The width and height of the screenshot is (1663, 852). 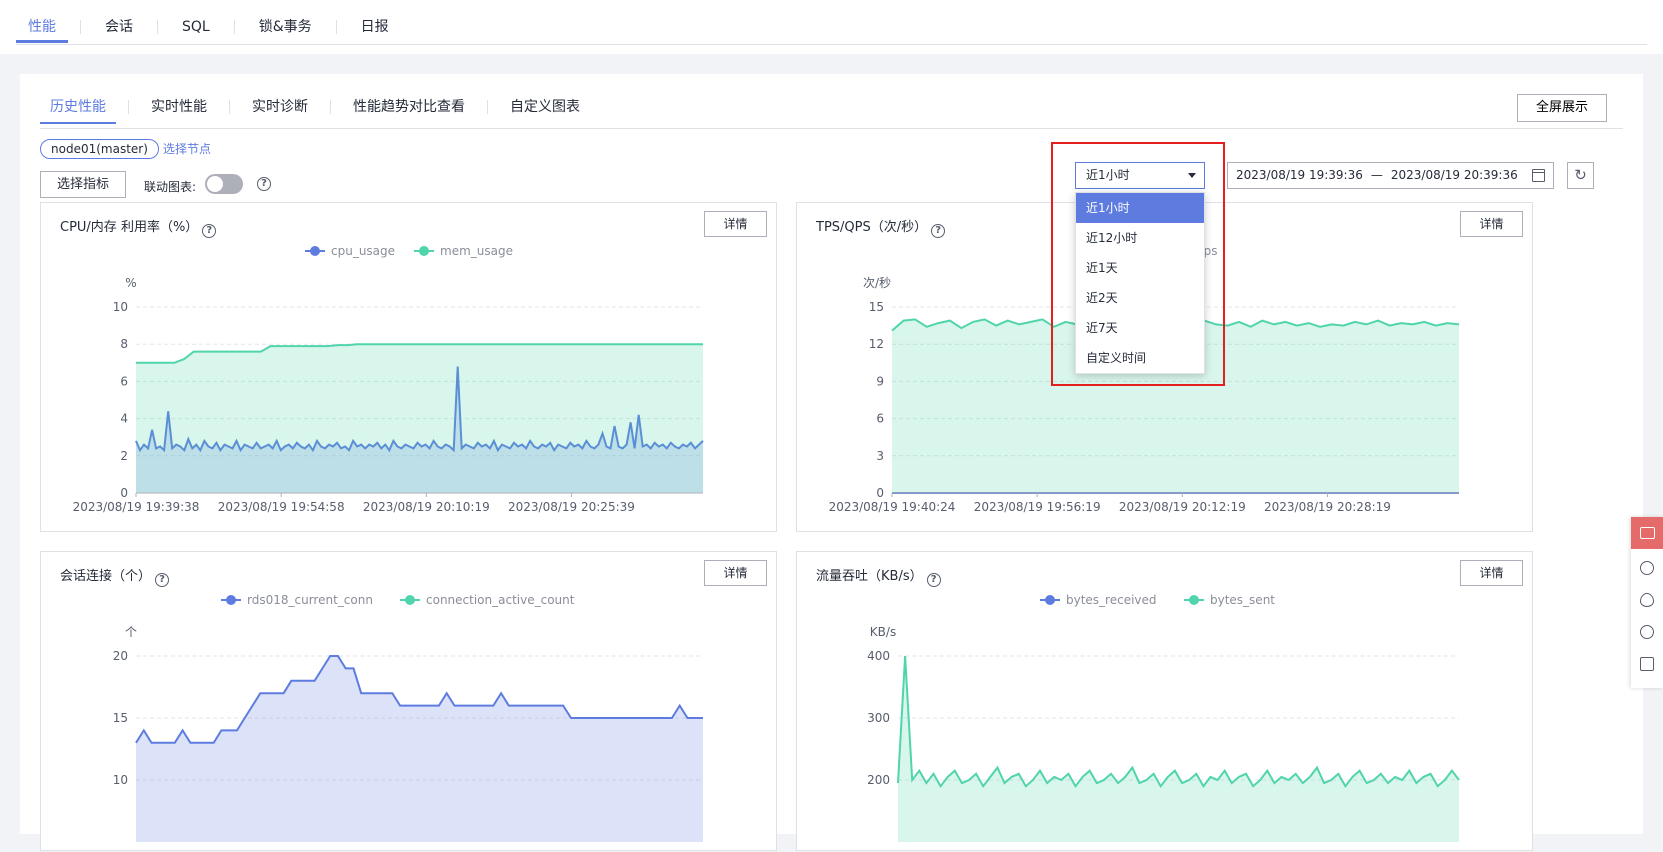 I want to click on calendar-icon, so click(x=1538, y=175).